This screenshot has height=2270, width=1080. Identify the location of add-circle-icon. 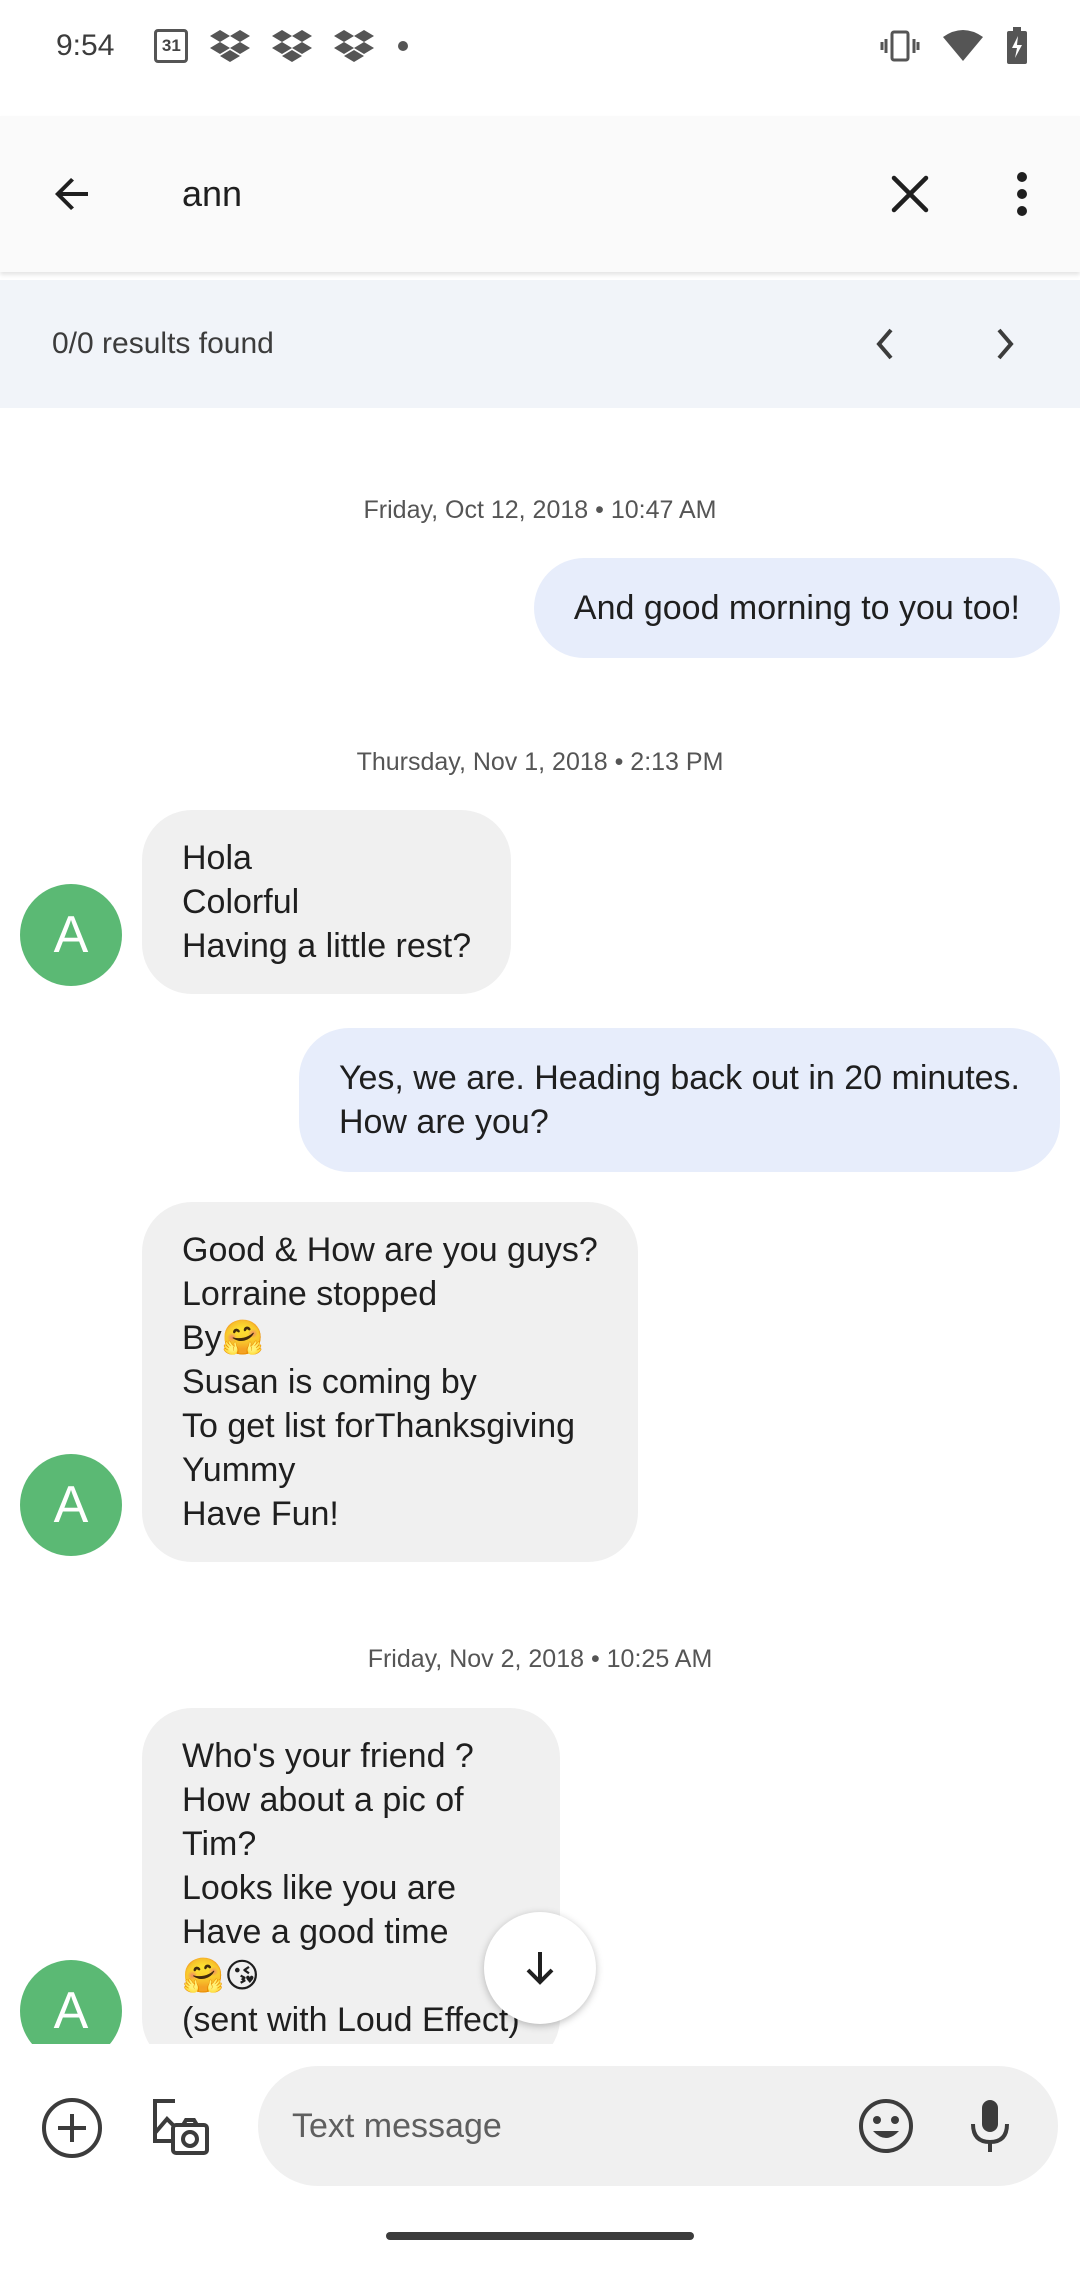
(72, 2128).